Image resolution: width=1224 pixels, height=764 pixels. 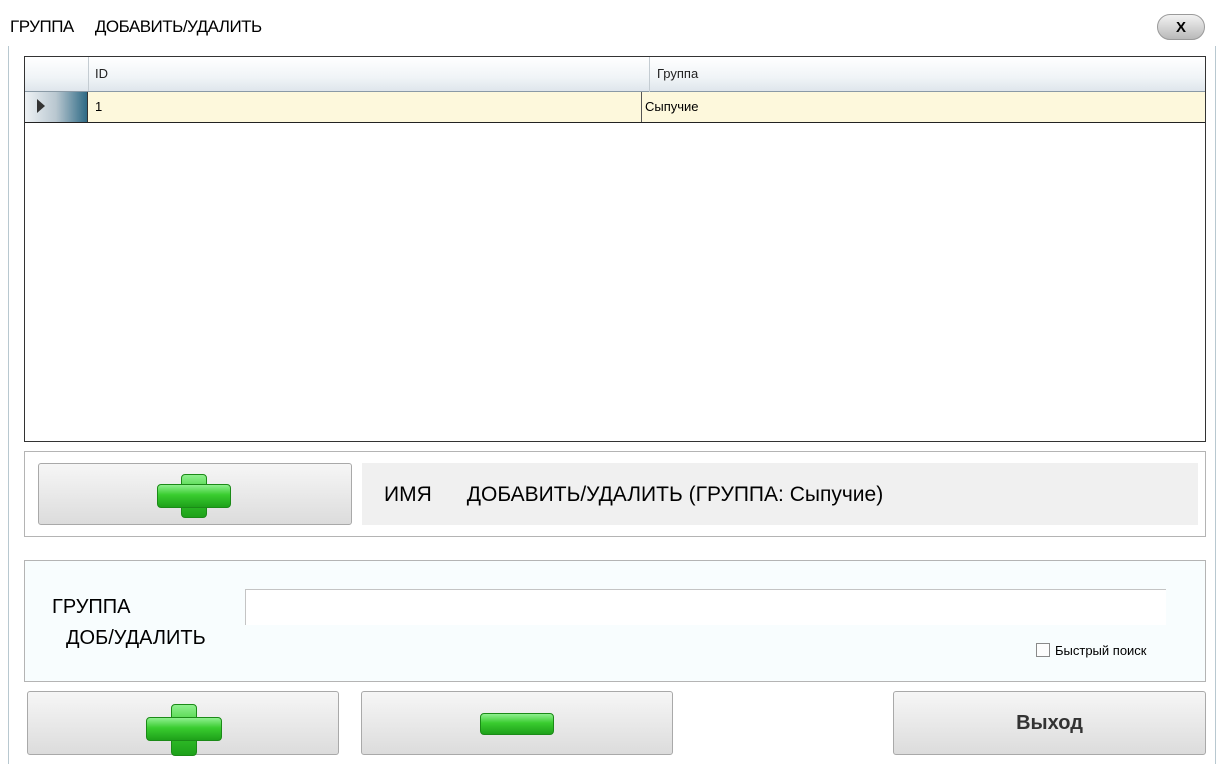 What do you see at coordinates (91, 607) in the screenshot?
I see `group-label-line1: ГРУППА` at bounding box center [91, 607].